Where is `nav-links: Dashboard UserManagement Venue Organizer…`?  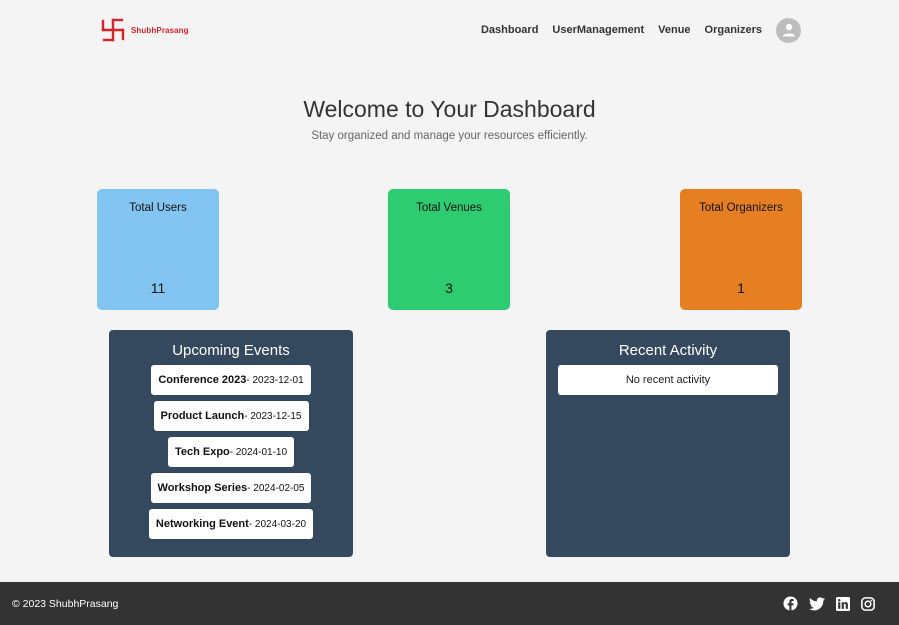 nav-links: Dashboard UserManagement Venue Organizer… is located at coordinates (641, 30).